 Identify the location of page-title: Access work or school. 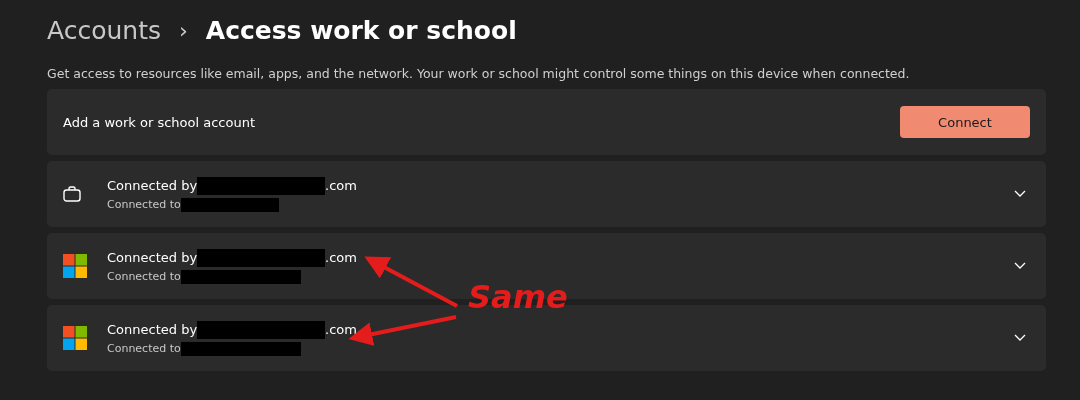
(361, 30).